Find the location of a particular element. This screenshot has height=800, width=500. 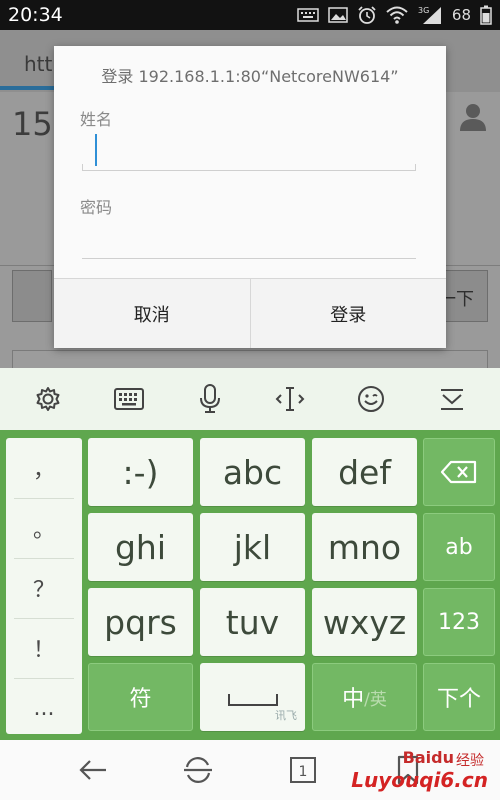

back-icon is located at coordinates (93, 770).